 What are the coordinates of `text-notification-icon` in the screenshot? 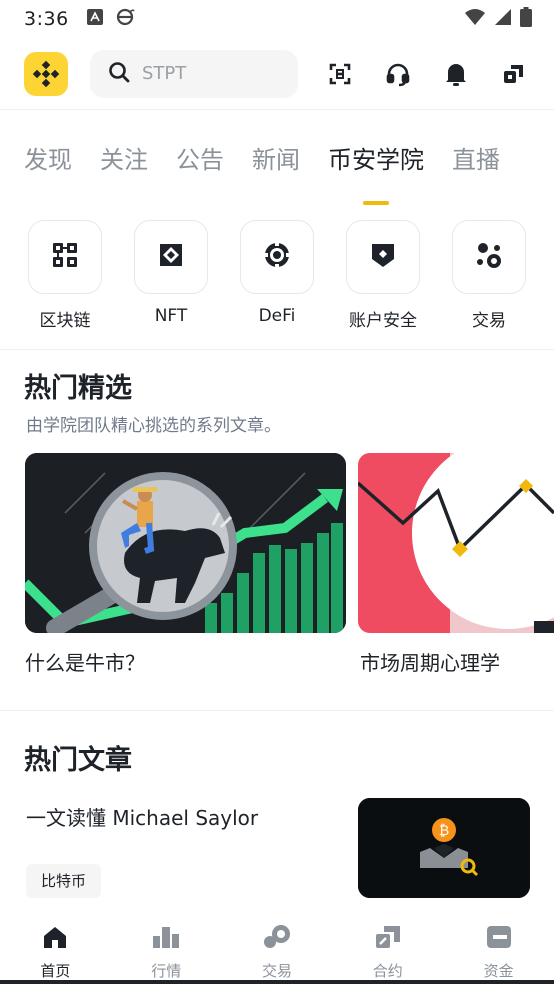 It's located at (94, 19).